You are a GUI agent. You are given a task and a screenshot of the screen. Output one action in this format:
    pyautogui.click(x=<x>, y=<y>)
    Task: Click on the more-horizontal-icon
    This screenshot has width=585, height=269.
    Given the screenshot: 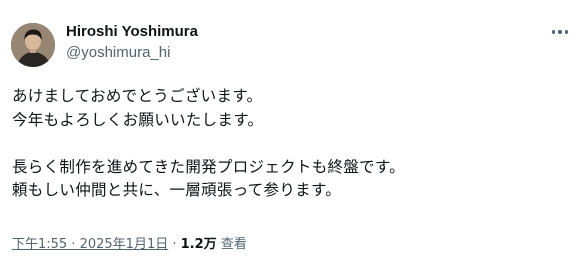 What is the action you would take?
    pyautogui.click(x=560, y=32)
    